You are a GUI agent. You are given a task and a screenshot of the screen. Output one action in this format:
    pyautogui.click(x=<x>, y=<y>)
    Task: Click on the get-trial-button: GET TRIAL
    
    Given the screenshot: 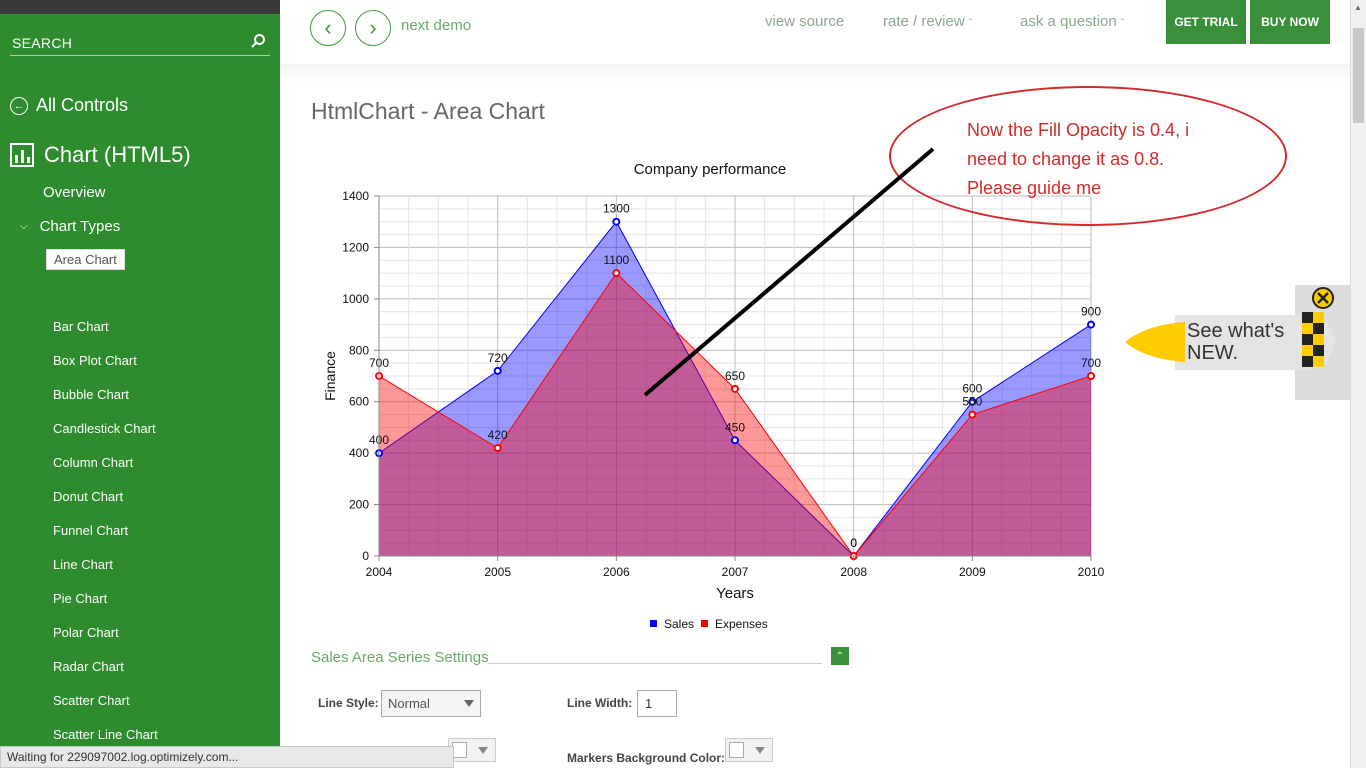 What is the action you would take?
    pyautogui.click(x=1206, y=22)
    